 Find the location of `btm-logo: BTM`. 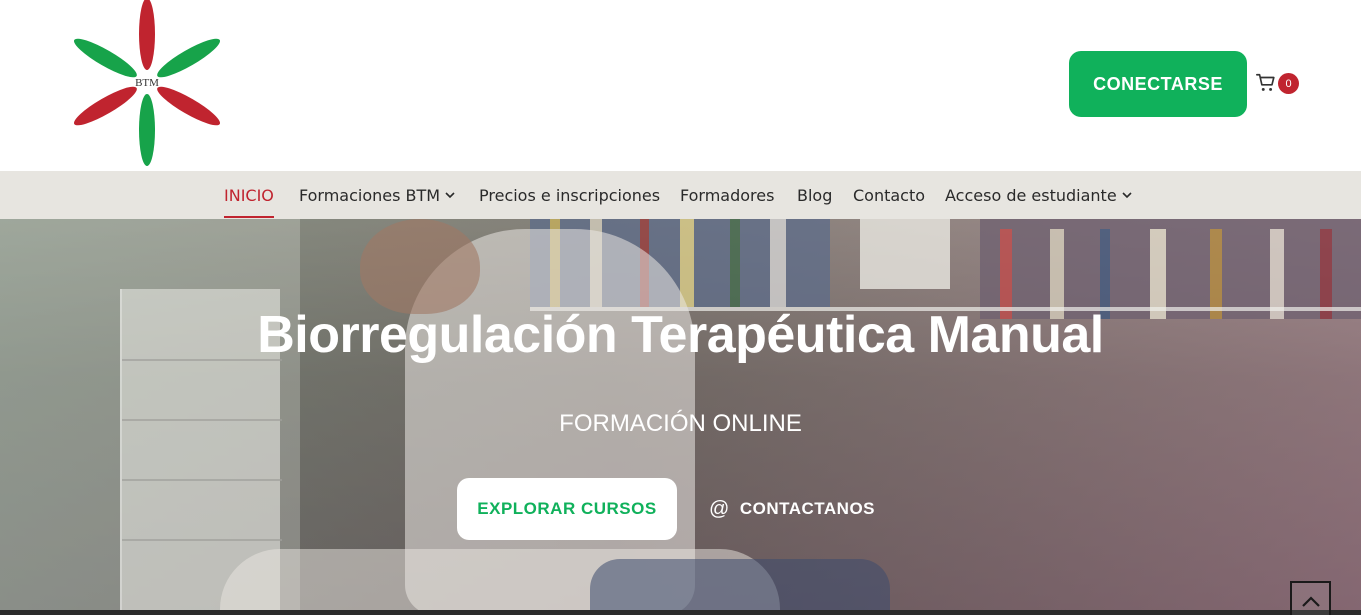

btm-logo: BTM is located at coordinates (147, 84).